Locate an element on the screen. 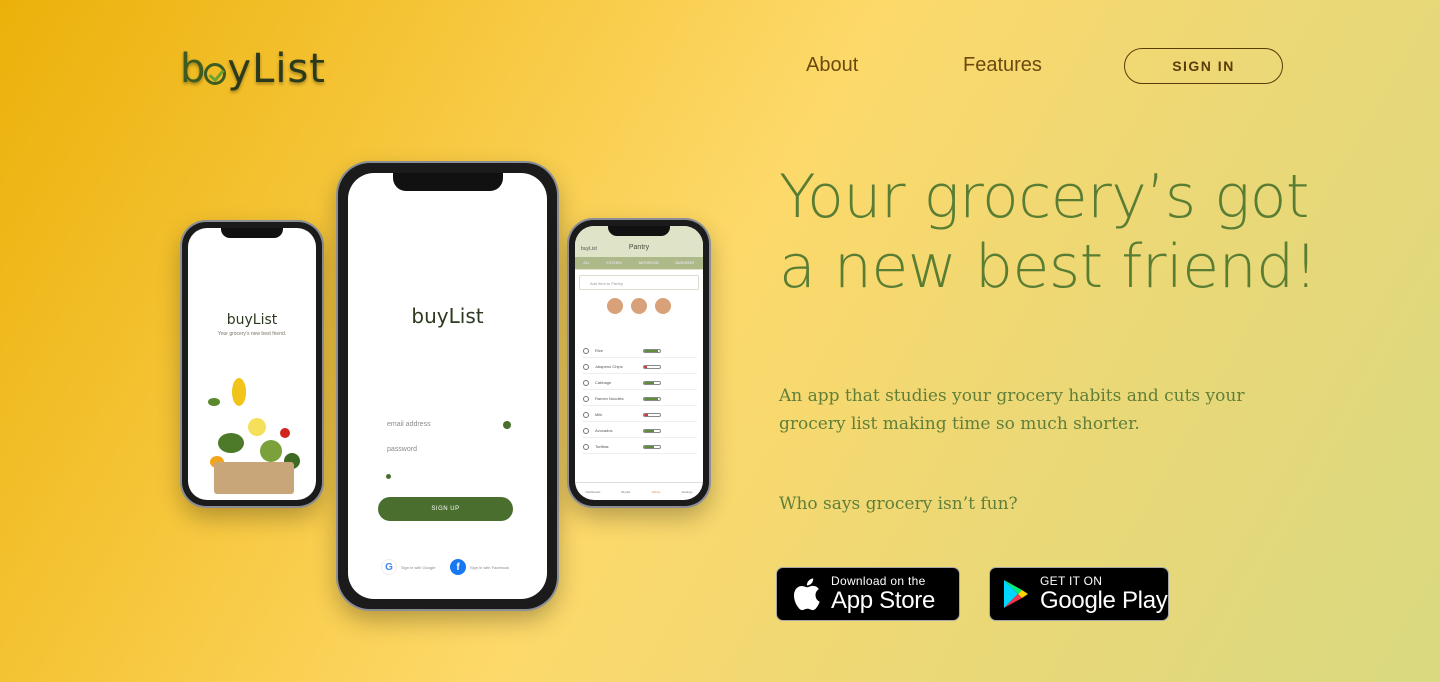  grocery-bag-image is located at coordinates (254, 478).